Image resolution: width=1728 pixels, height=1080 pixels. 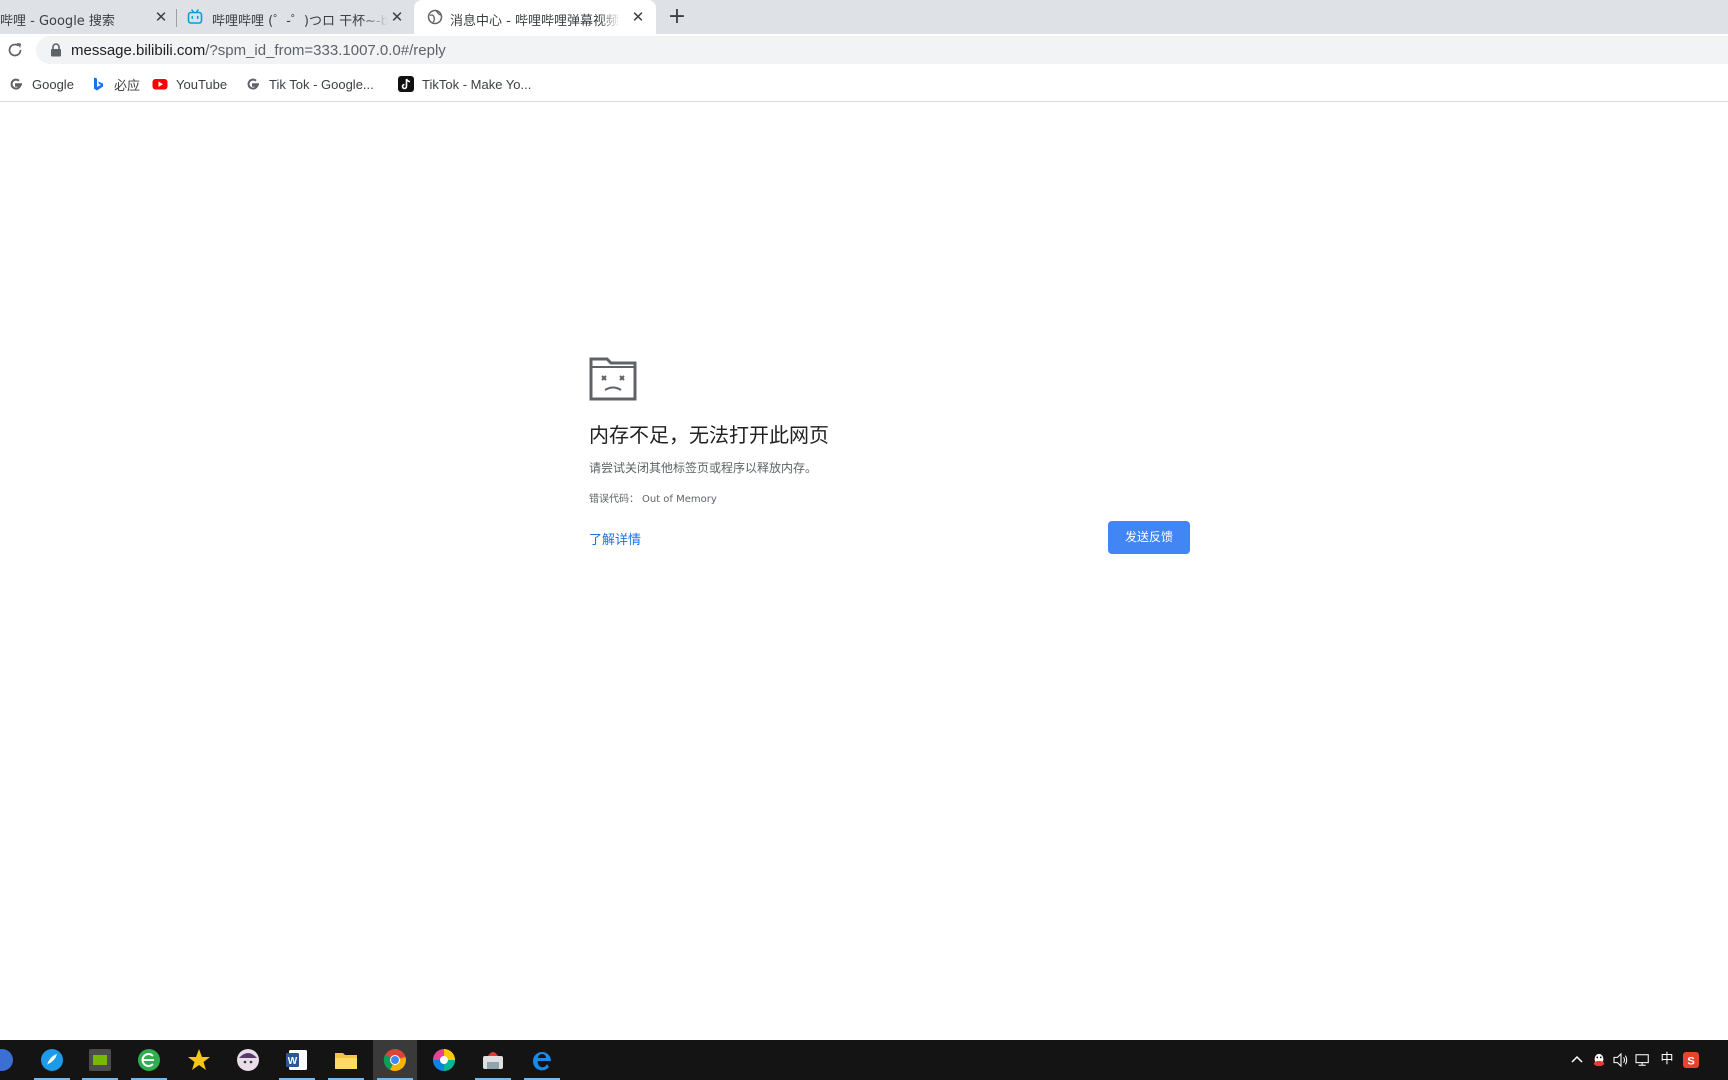 I want to click on new-tab-button: +, so click(x=677, y=17).